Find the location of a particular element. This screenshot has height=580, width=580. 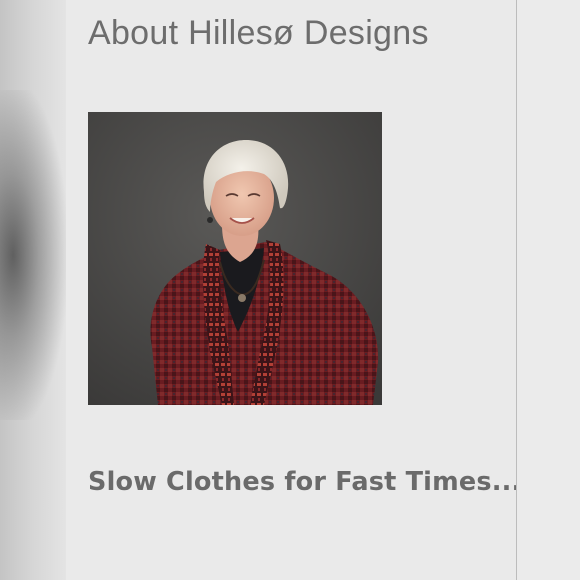

right-margin is located at coordinates (548, 290).